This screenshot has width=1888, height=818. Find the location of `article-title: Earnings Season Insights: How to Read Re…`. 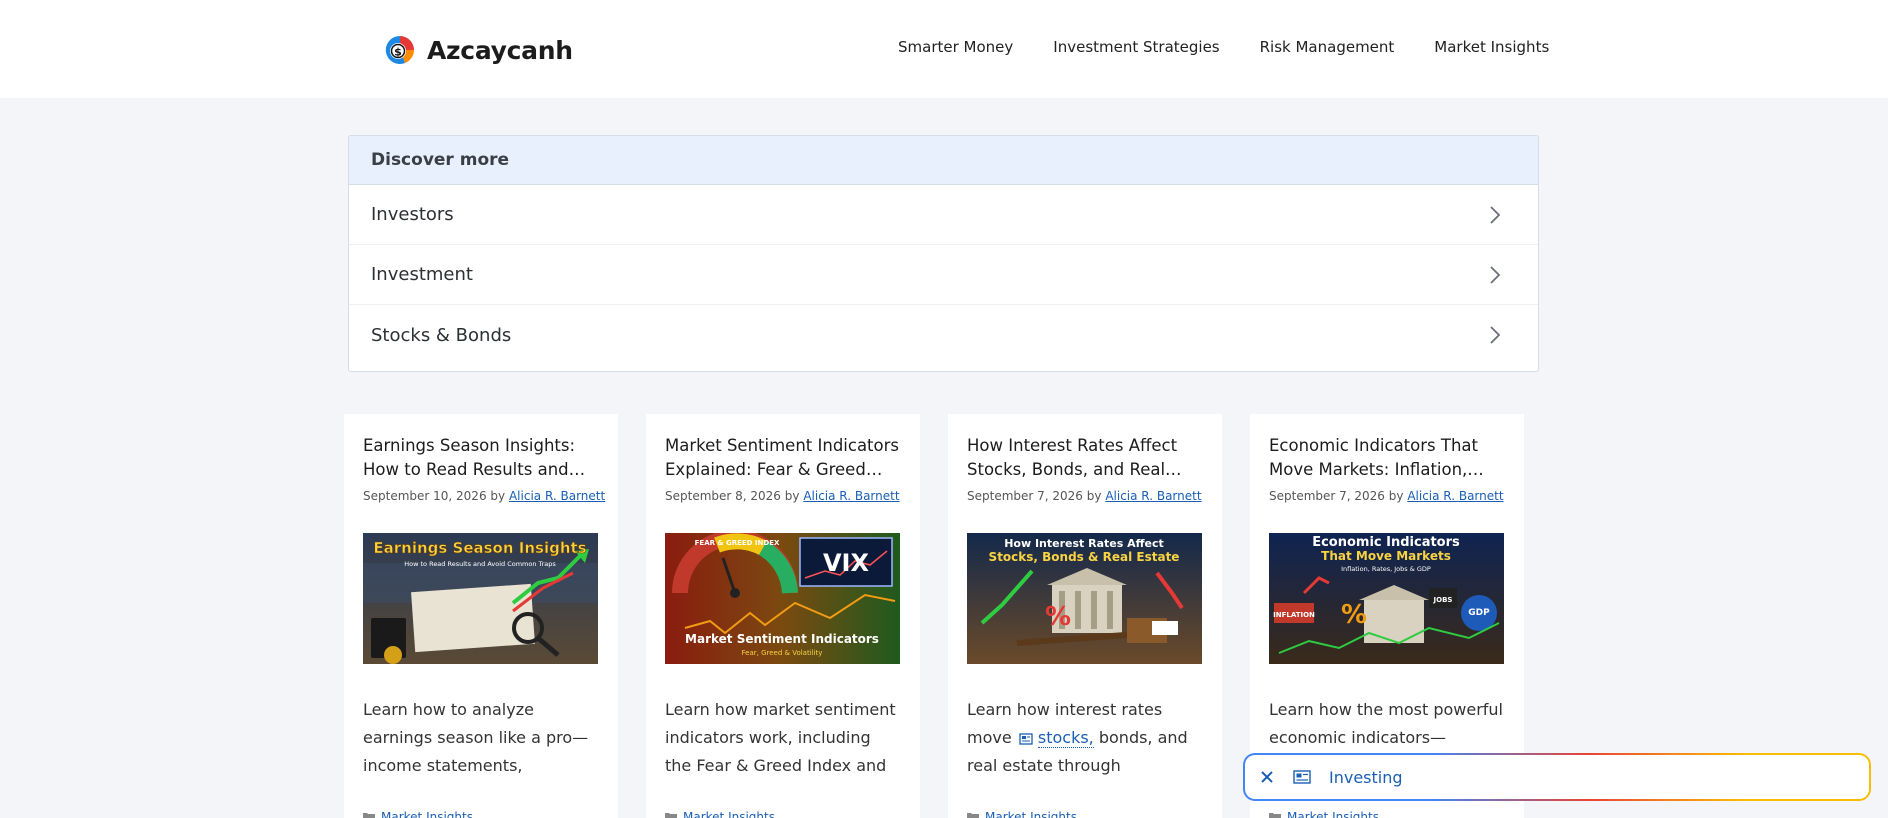

article-title: Earnings Season Insights: How to Read Re… is located at coordinates (481, 458).